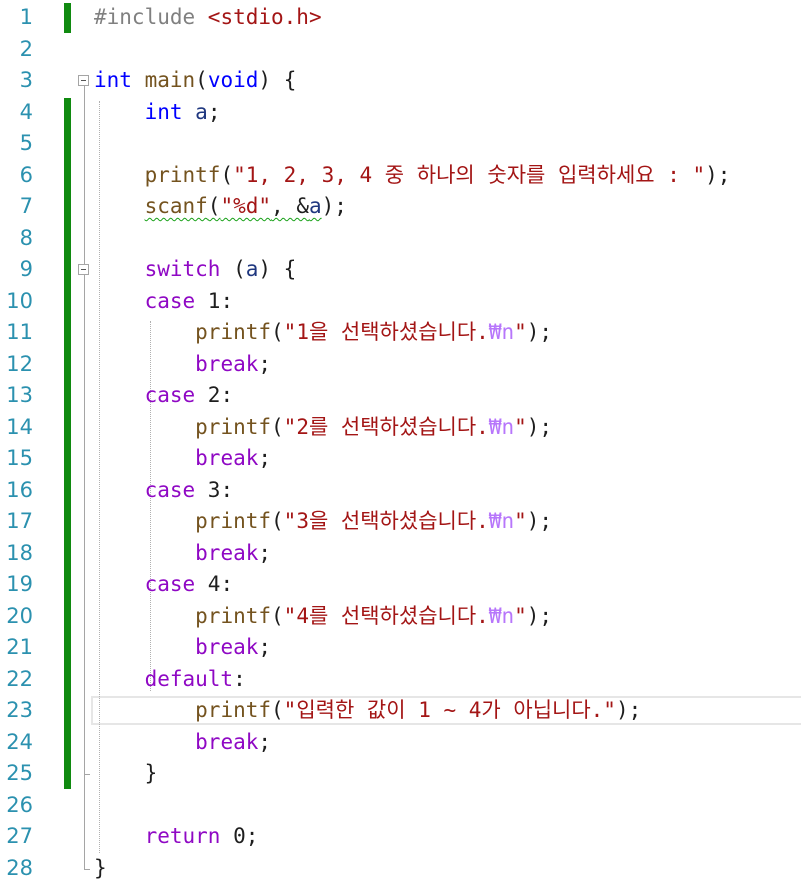 This screenshot has height=885, width=801. What do you see at coordinates (19, 647) in the screenshot?
I see `line-number: 21` at bounding box center [19, 647].